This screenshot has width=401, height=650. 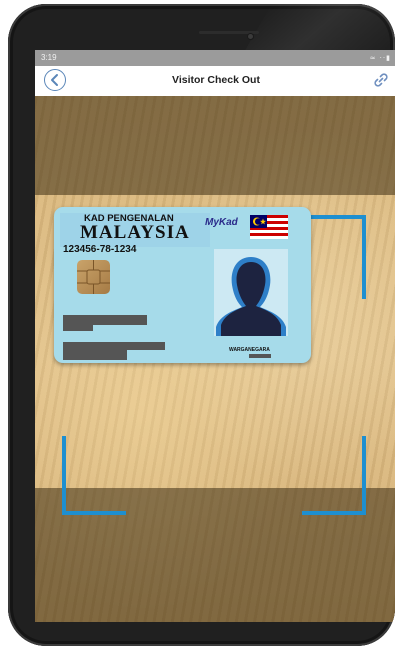 What do you see at coordinates (221, 222) in the screenshot?
I see `card-brand: MyKad` at bounding box center [221, 222].